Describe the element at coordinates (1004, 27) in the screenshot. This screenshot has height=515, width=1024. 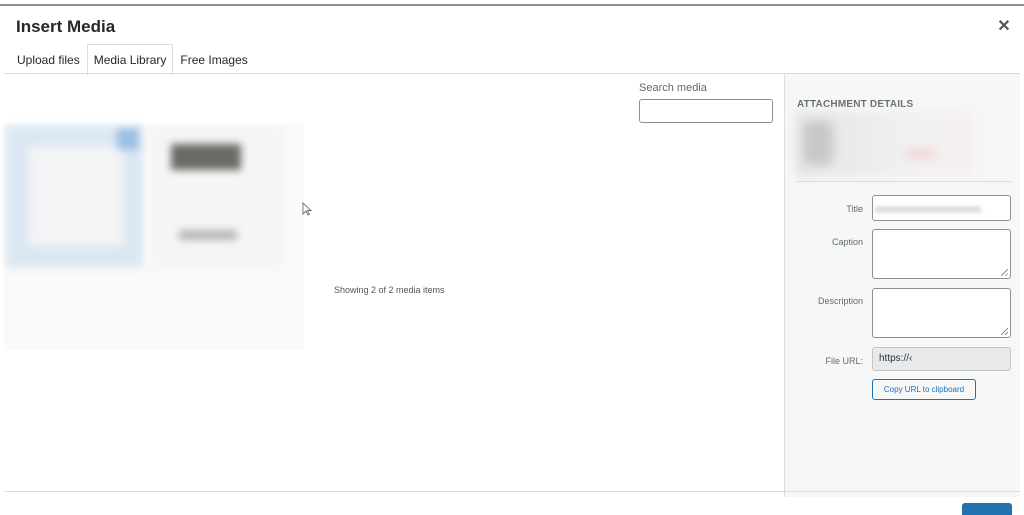
I see `close-icon: ✕` at that location.